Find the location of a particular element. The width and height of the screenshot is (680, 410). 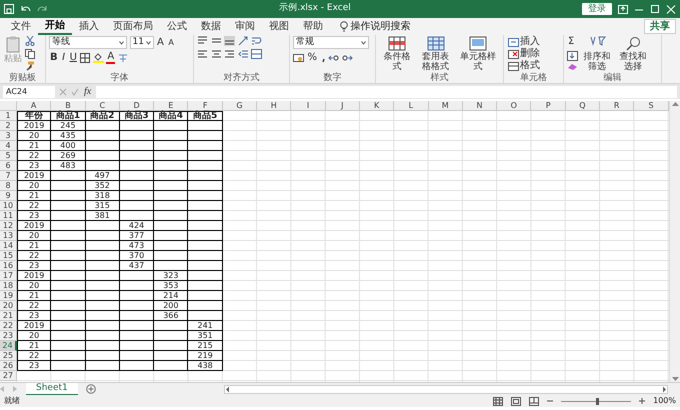

menu-tab: 文件 is located at coordinates (21, 26).